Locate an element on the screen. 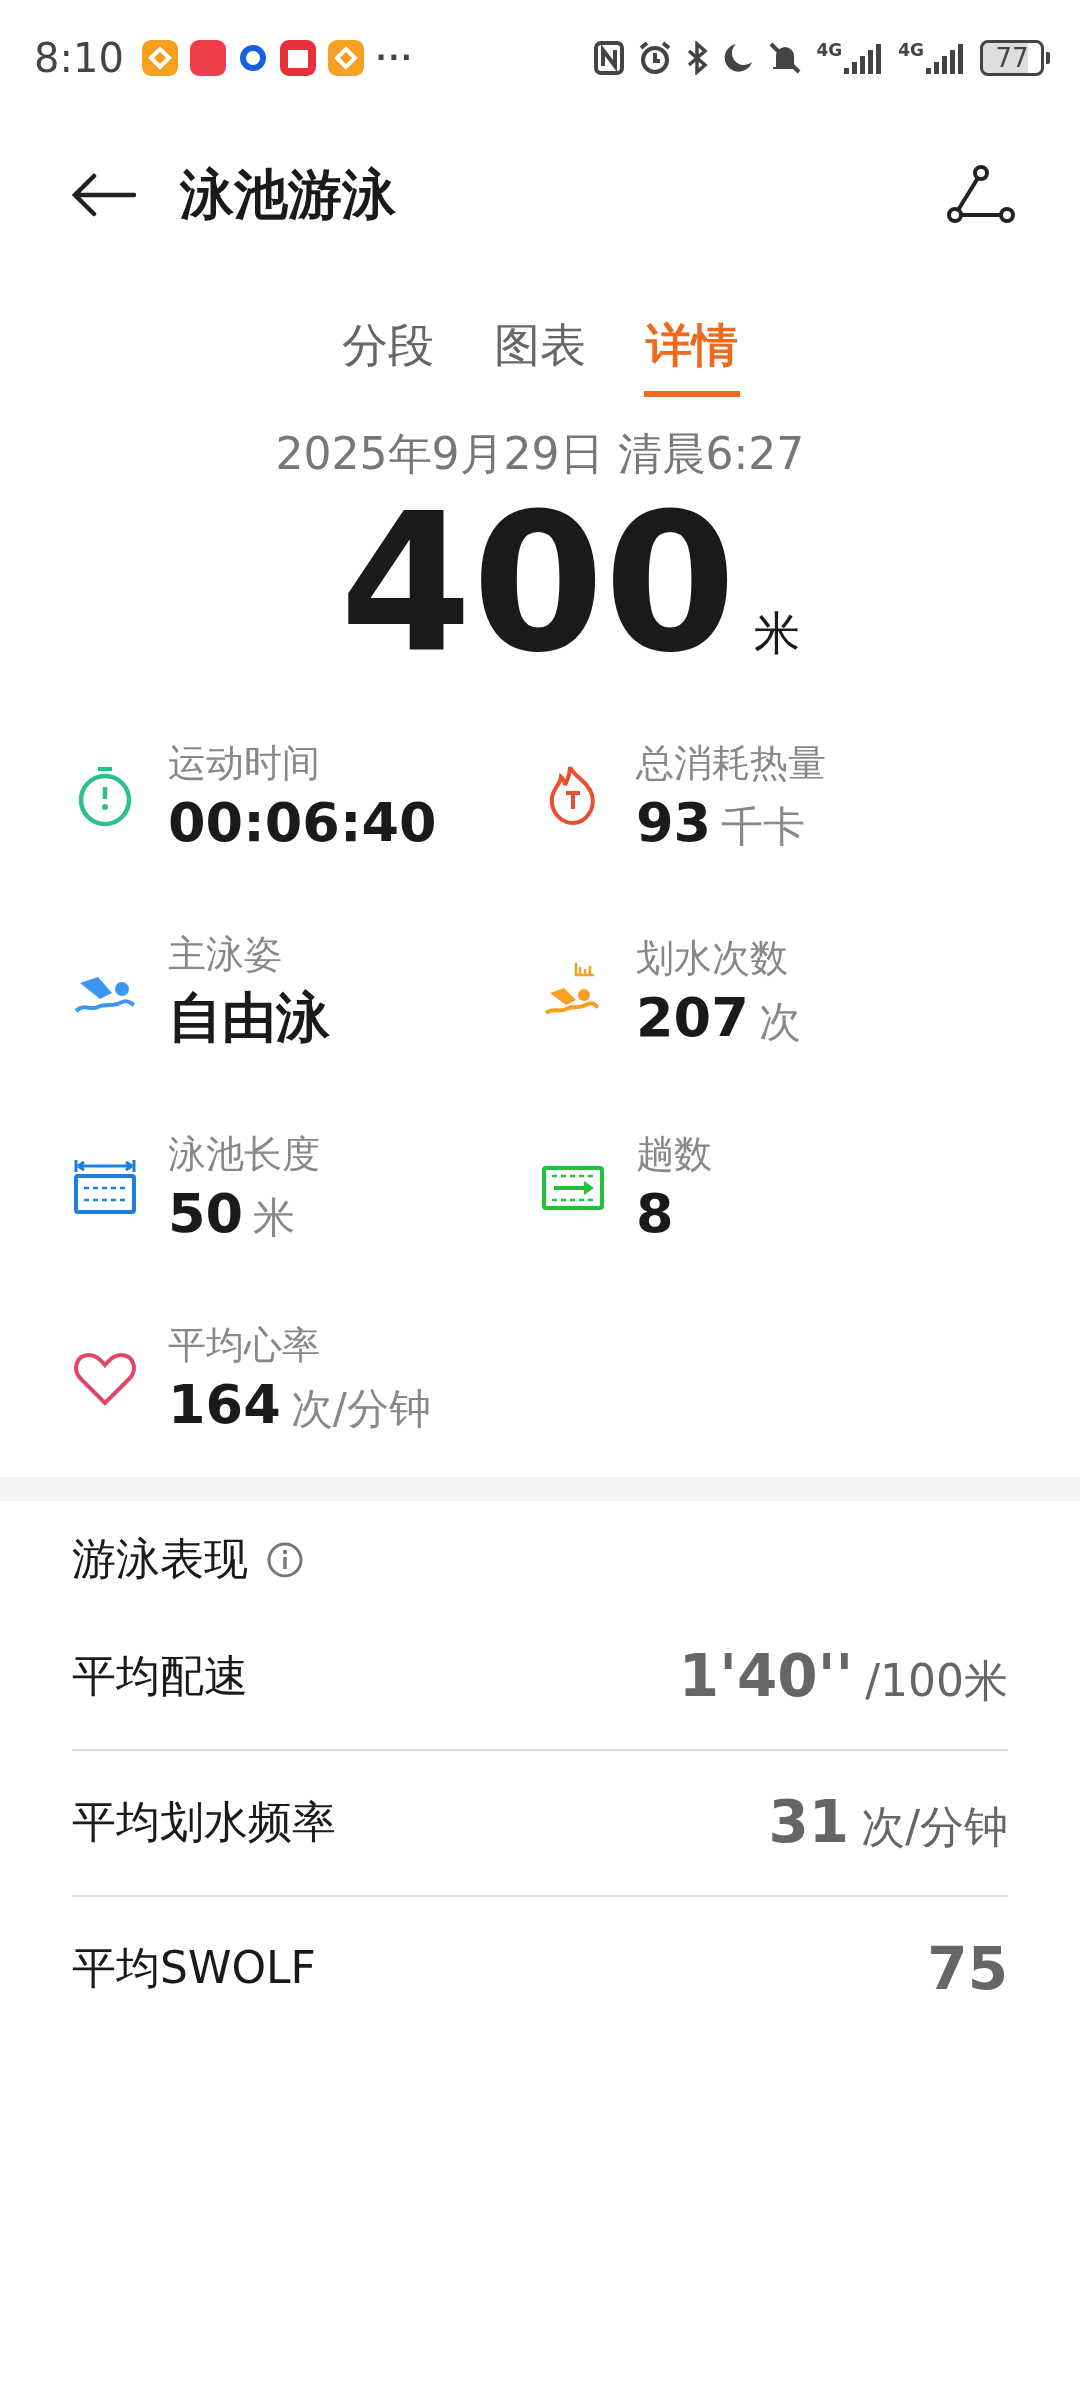  stat-unit: 千卡 is located at coordinates (763, 826).